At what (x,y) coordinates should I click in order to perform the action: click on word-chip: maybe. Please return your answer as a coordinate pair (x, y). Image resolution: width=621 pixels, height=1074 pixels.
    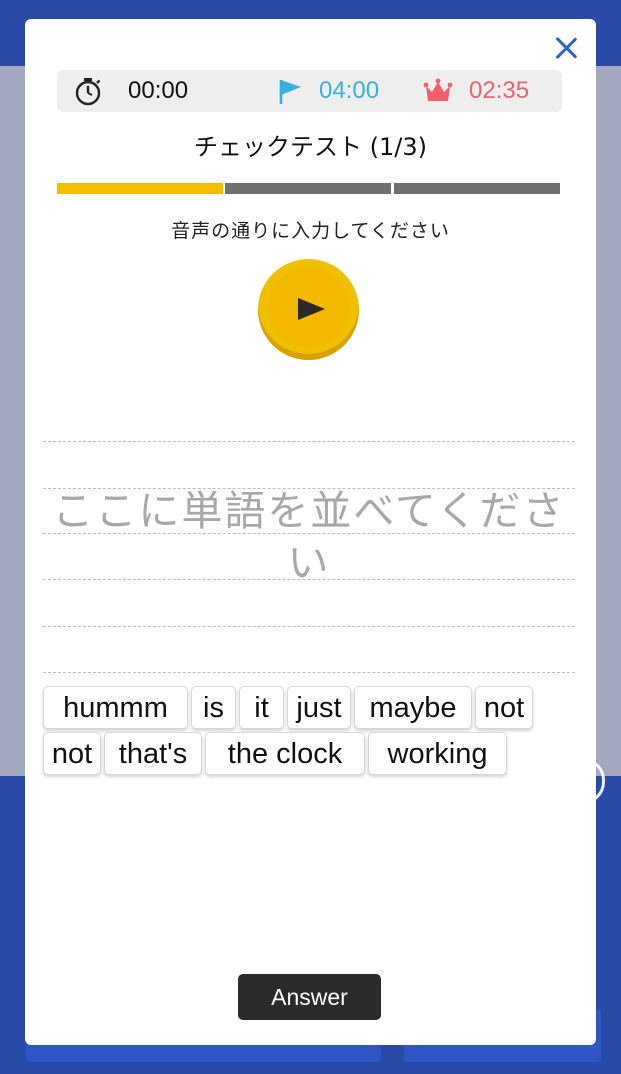
    Looking at the image, I should click on (413, 707).